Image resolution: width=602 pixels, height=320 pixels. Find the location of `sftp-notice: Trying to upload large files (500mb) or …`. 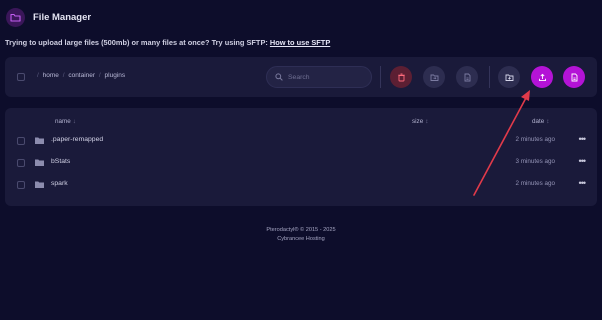

sftp-notice: Trying to upload large files (500mb) or … is located at coordinates (167, 42).